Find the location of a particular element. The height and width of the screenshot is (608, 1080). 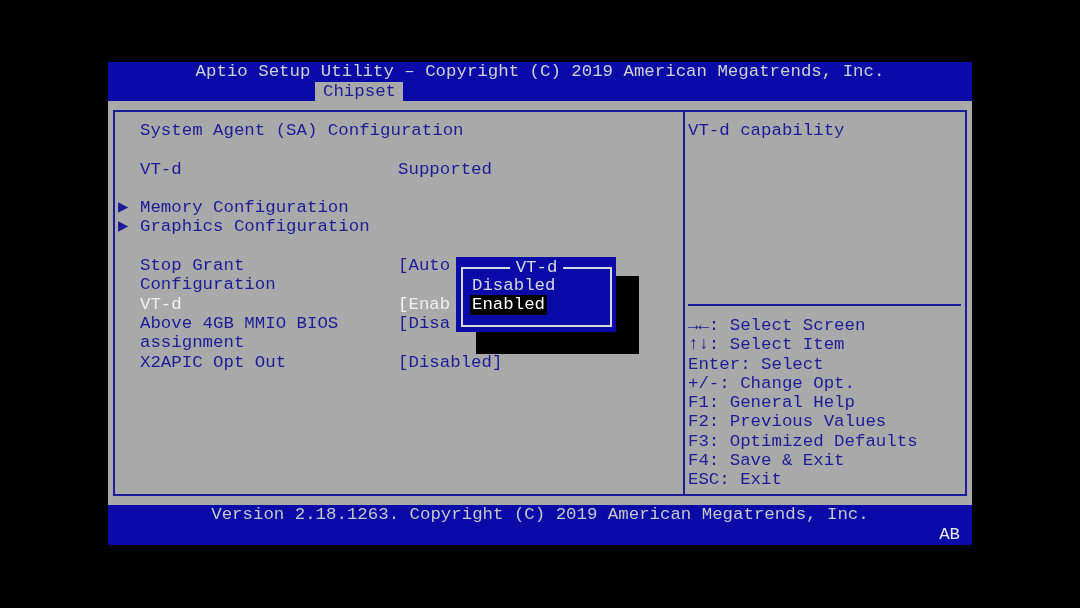

setting-value: [Disa is located at coordinates (424, 323).